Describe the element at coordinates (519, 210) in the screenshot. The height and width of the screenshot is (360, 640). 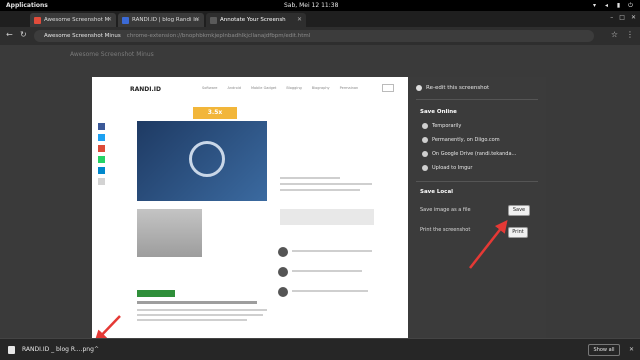
I see `save-button: Save` at that location.